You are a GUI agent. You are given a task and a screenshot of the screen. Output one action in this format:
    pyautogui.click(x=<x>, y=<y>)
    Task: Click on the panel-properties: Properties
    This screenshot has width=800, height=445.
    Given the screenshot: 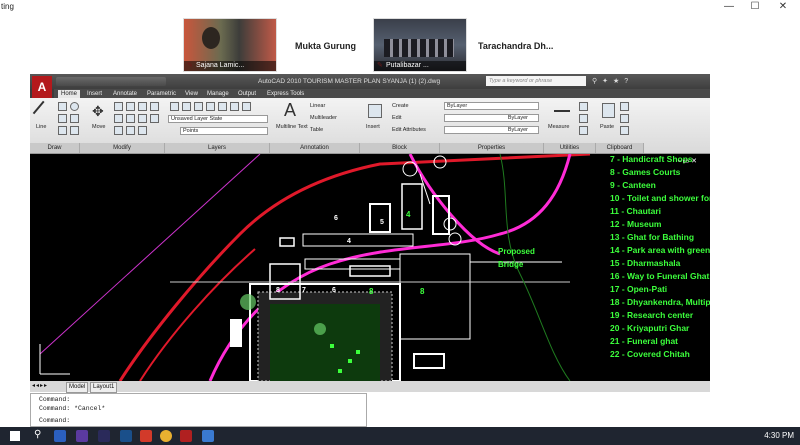 What is the action you would take?
    pyautogui.click(x=492, y=148)
    